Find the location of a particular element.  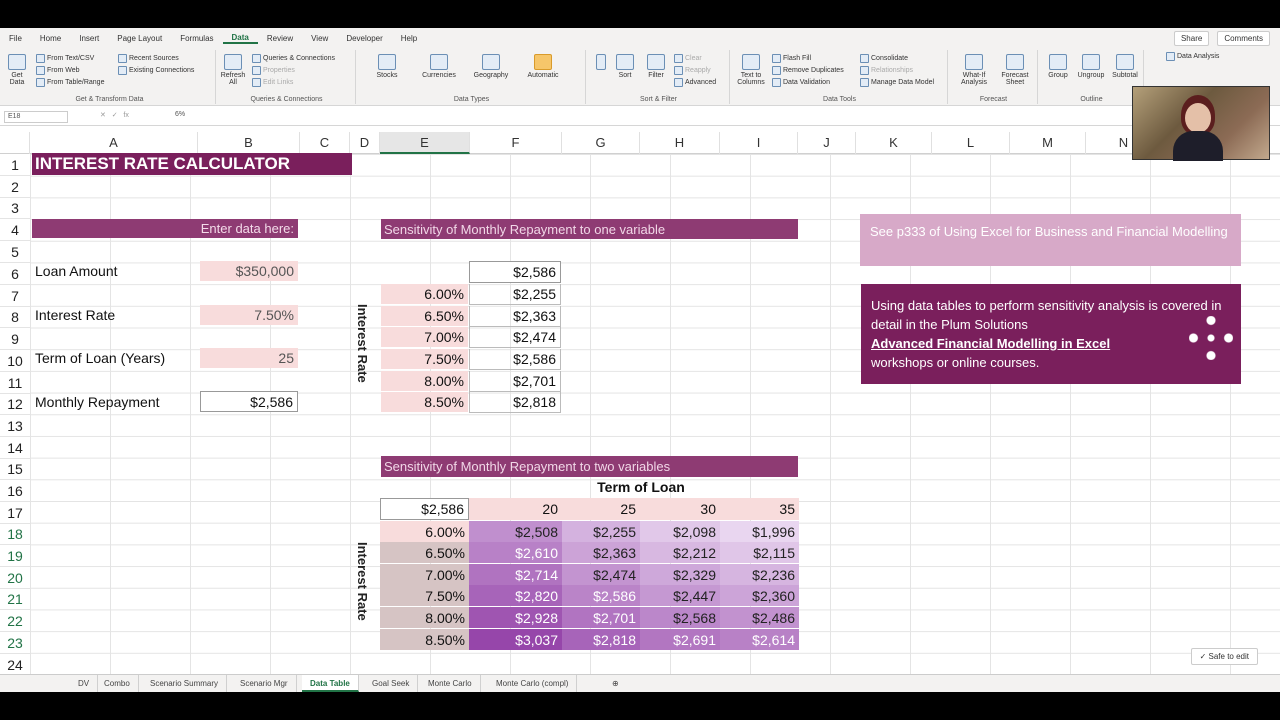

two-var-cell: $2,818 is located at coordinates (601, 639).